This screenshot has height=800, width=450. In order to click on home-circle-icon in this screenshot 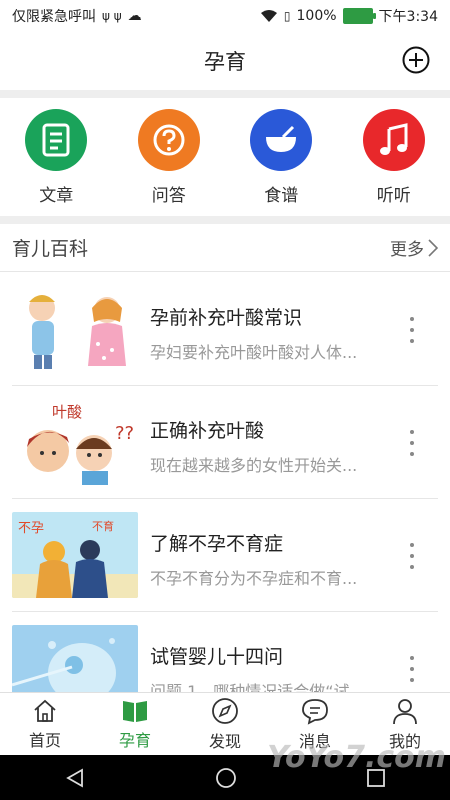, I will do `click(226, 778)`.